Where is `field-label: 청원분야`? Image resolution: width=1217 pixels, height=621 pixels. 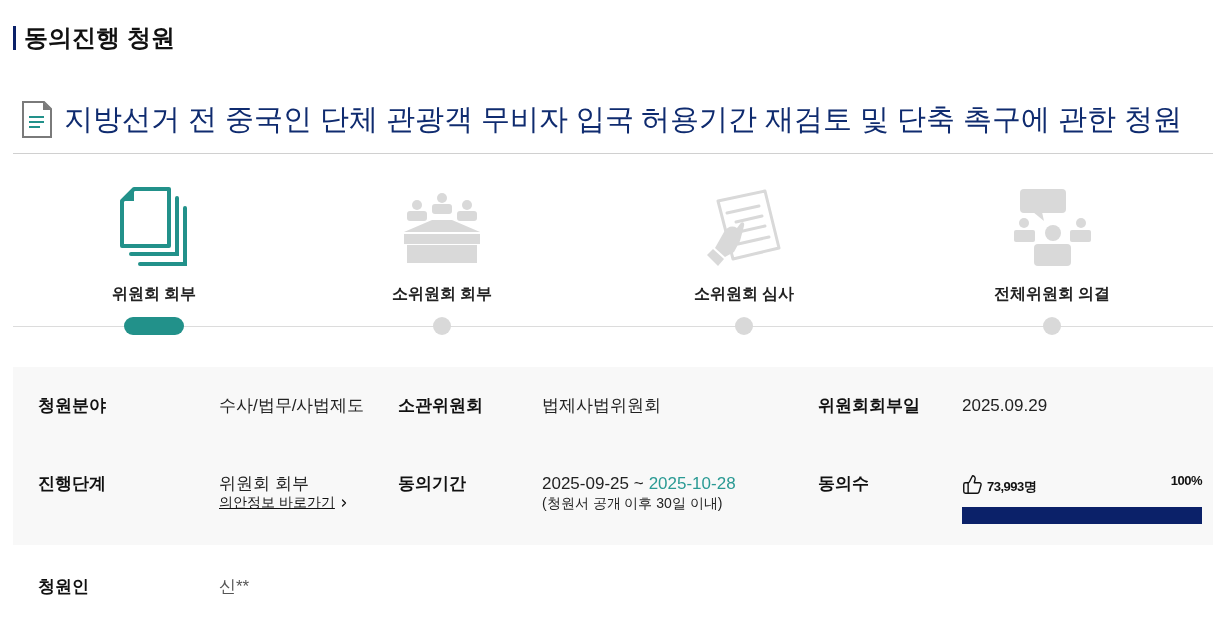
field-label: 청원분야 is located at coordinates (72, 406).